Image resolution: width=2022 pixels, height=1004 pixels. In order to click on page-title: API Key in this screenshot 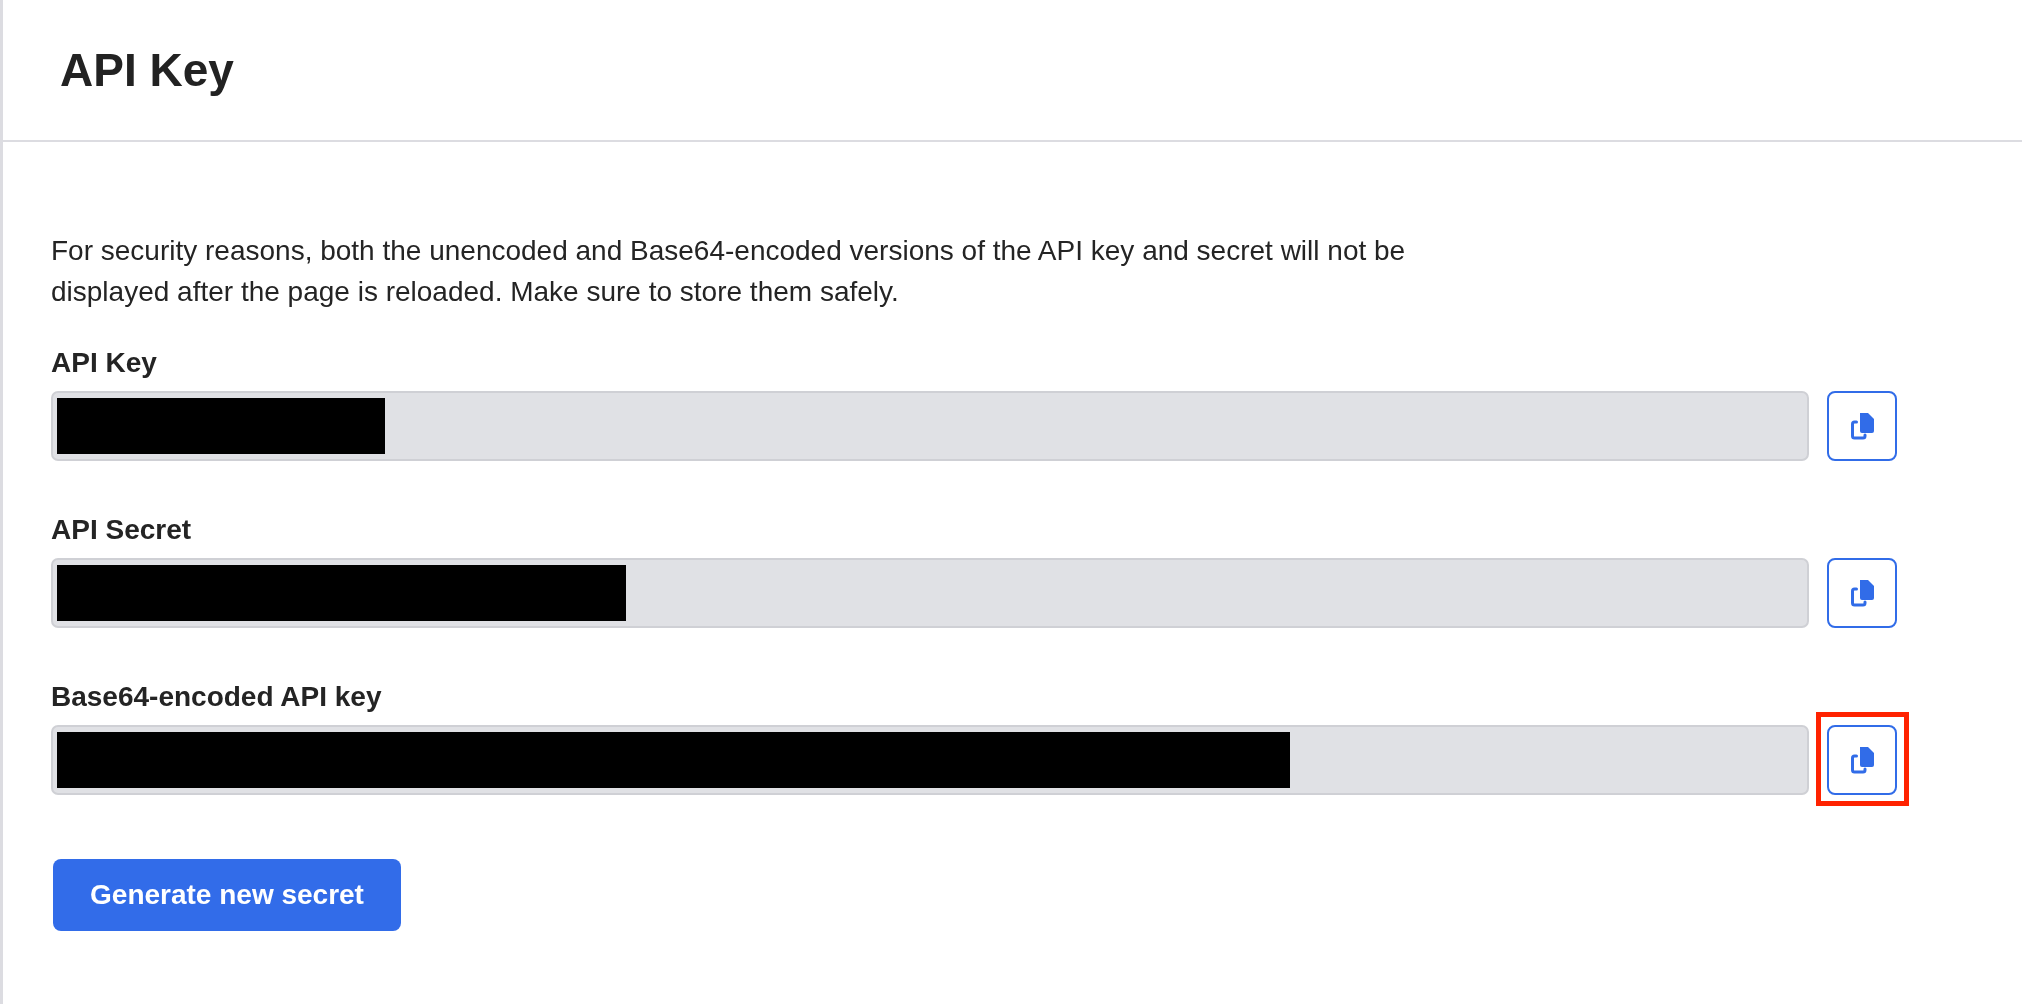, I will do `click(147, 70)`.